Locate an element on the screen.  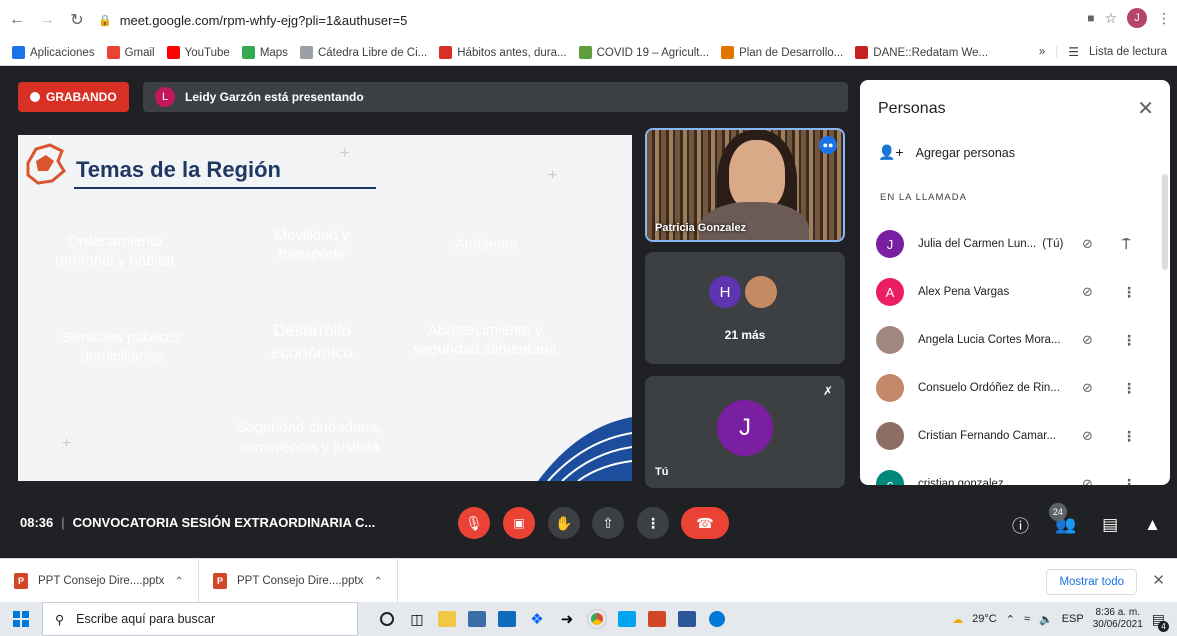
participant-row: Cristian Fernando Camar... ⊘ ⋮ is located at coordinates (1010, 436).